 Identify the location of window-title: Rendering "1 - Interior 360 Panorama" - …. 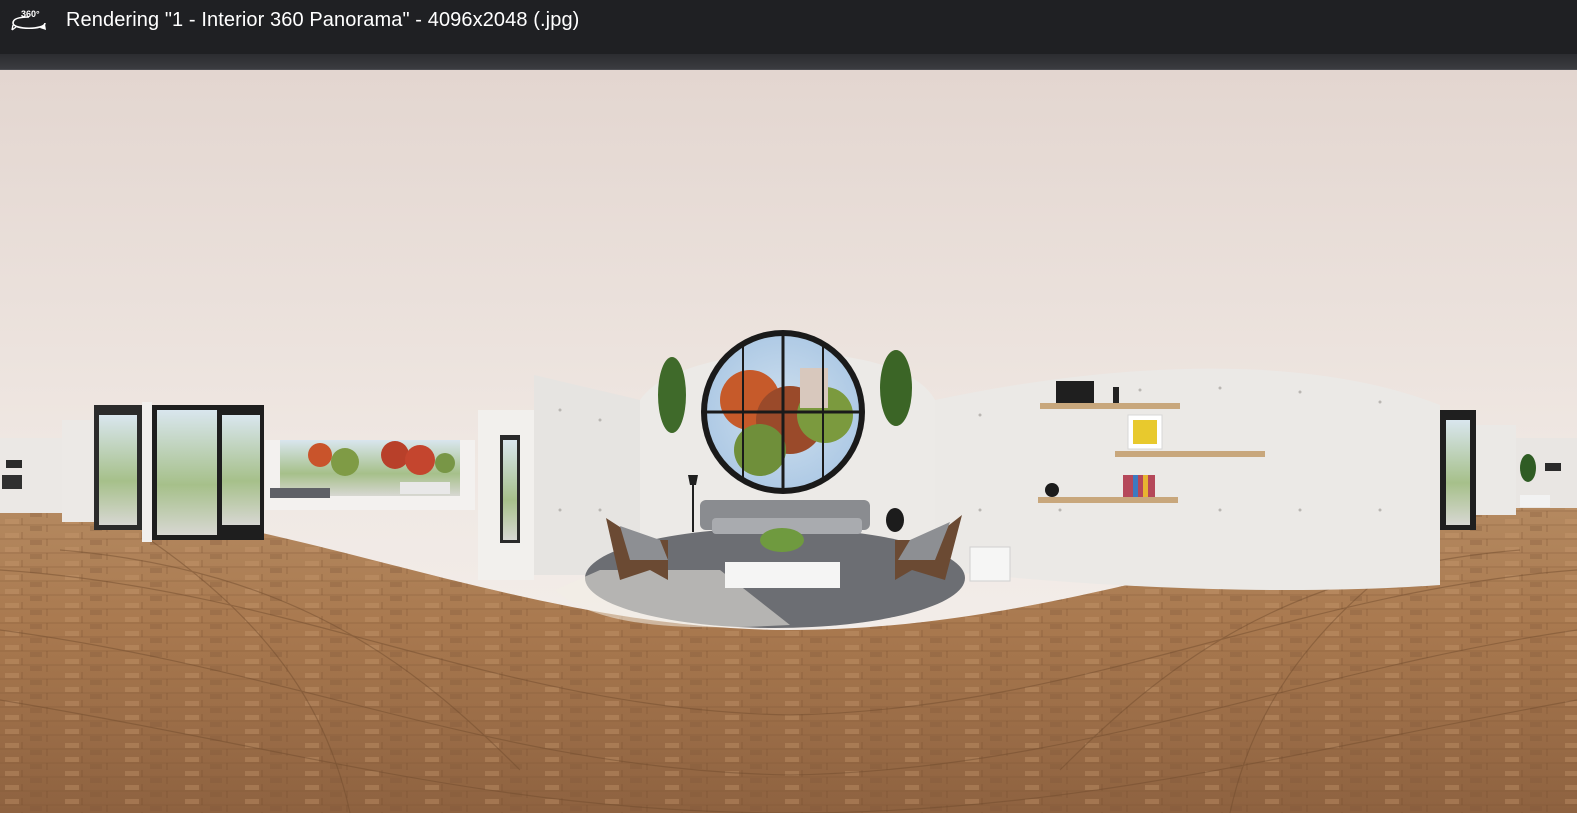
(323, 20).